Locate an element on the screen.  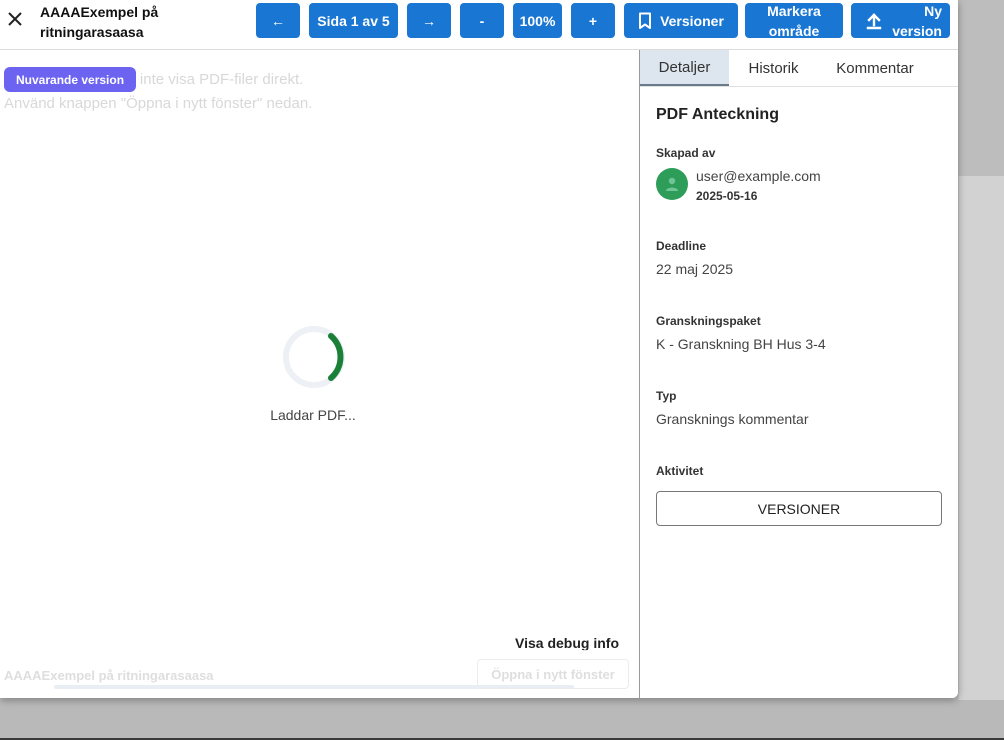
person-icon is located at coordinates (672, 184).